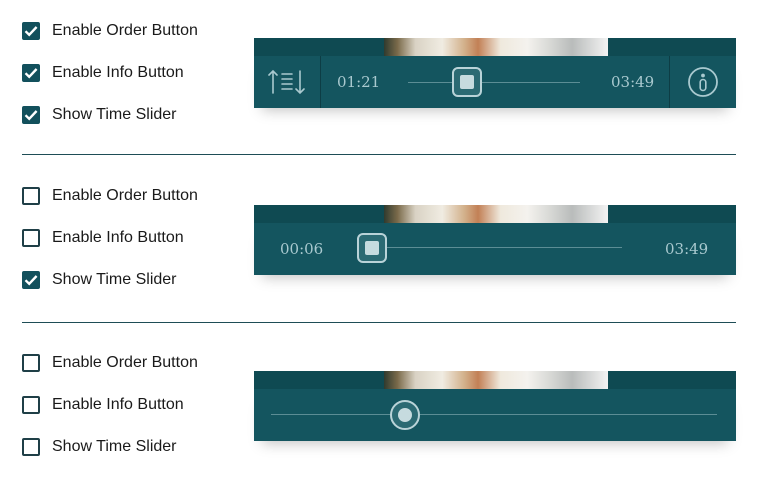 The width and height of the screenshot is (759, 478). I want to click on current-time: 01:21, so click(359, 82).